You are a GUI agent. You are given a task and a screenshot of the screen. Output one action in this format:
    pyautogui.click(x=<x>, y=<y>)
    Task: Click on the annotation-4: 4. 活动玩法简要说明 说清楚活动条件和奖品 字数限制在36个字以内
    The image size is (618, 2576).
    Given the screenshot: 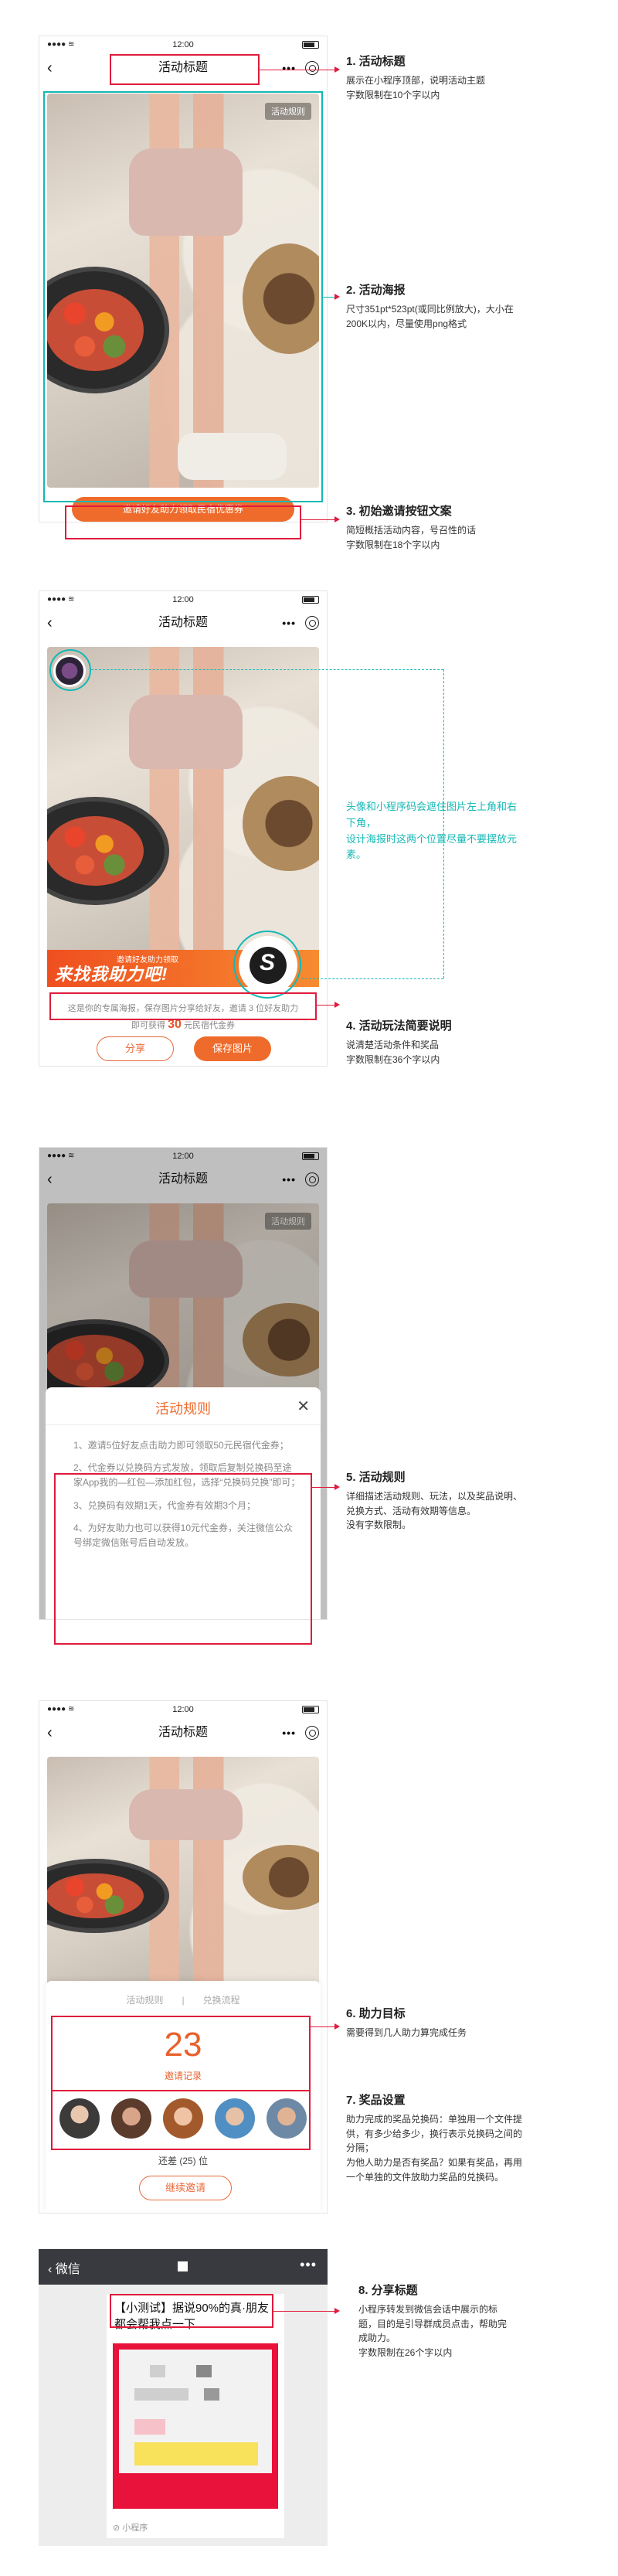 What is the action you would take?
    pyautogui.click(x=399, y=1042)
    